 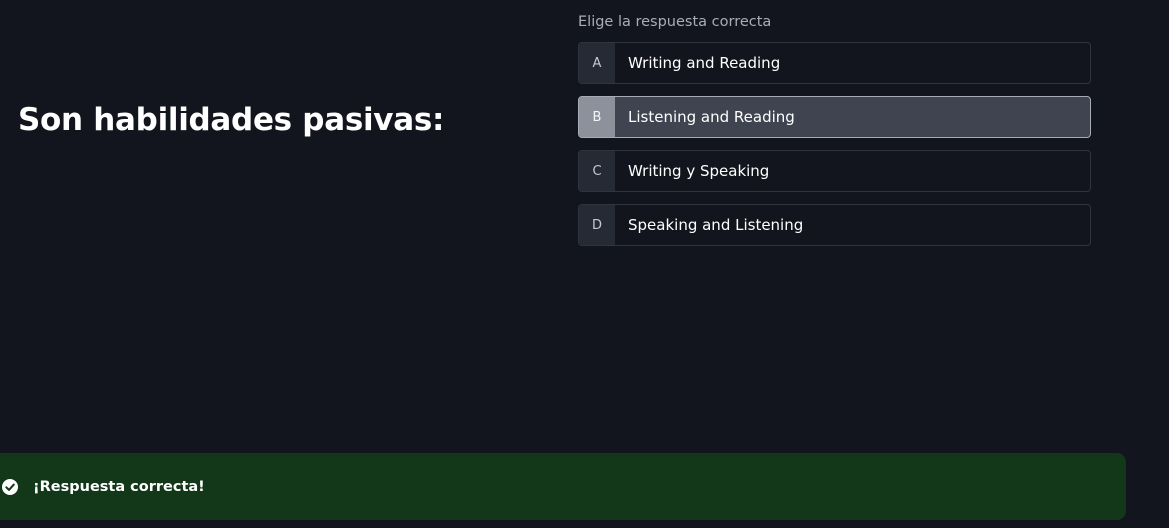 What do you see at coordinates (597, 117) in the screenshot?
I see `option-letter: B` at bounding box center [597, 117].